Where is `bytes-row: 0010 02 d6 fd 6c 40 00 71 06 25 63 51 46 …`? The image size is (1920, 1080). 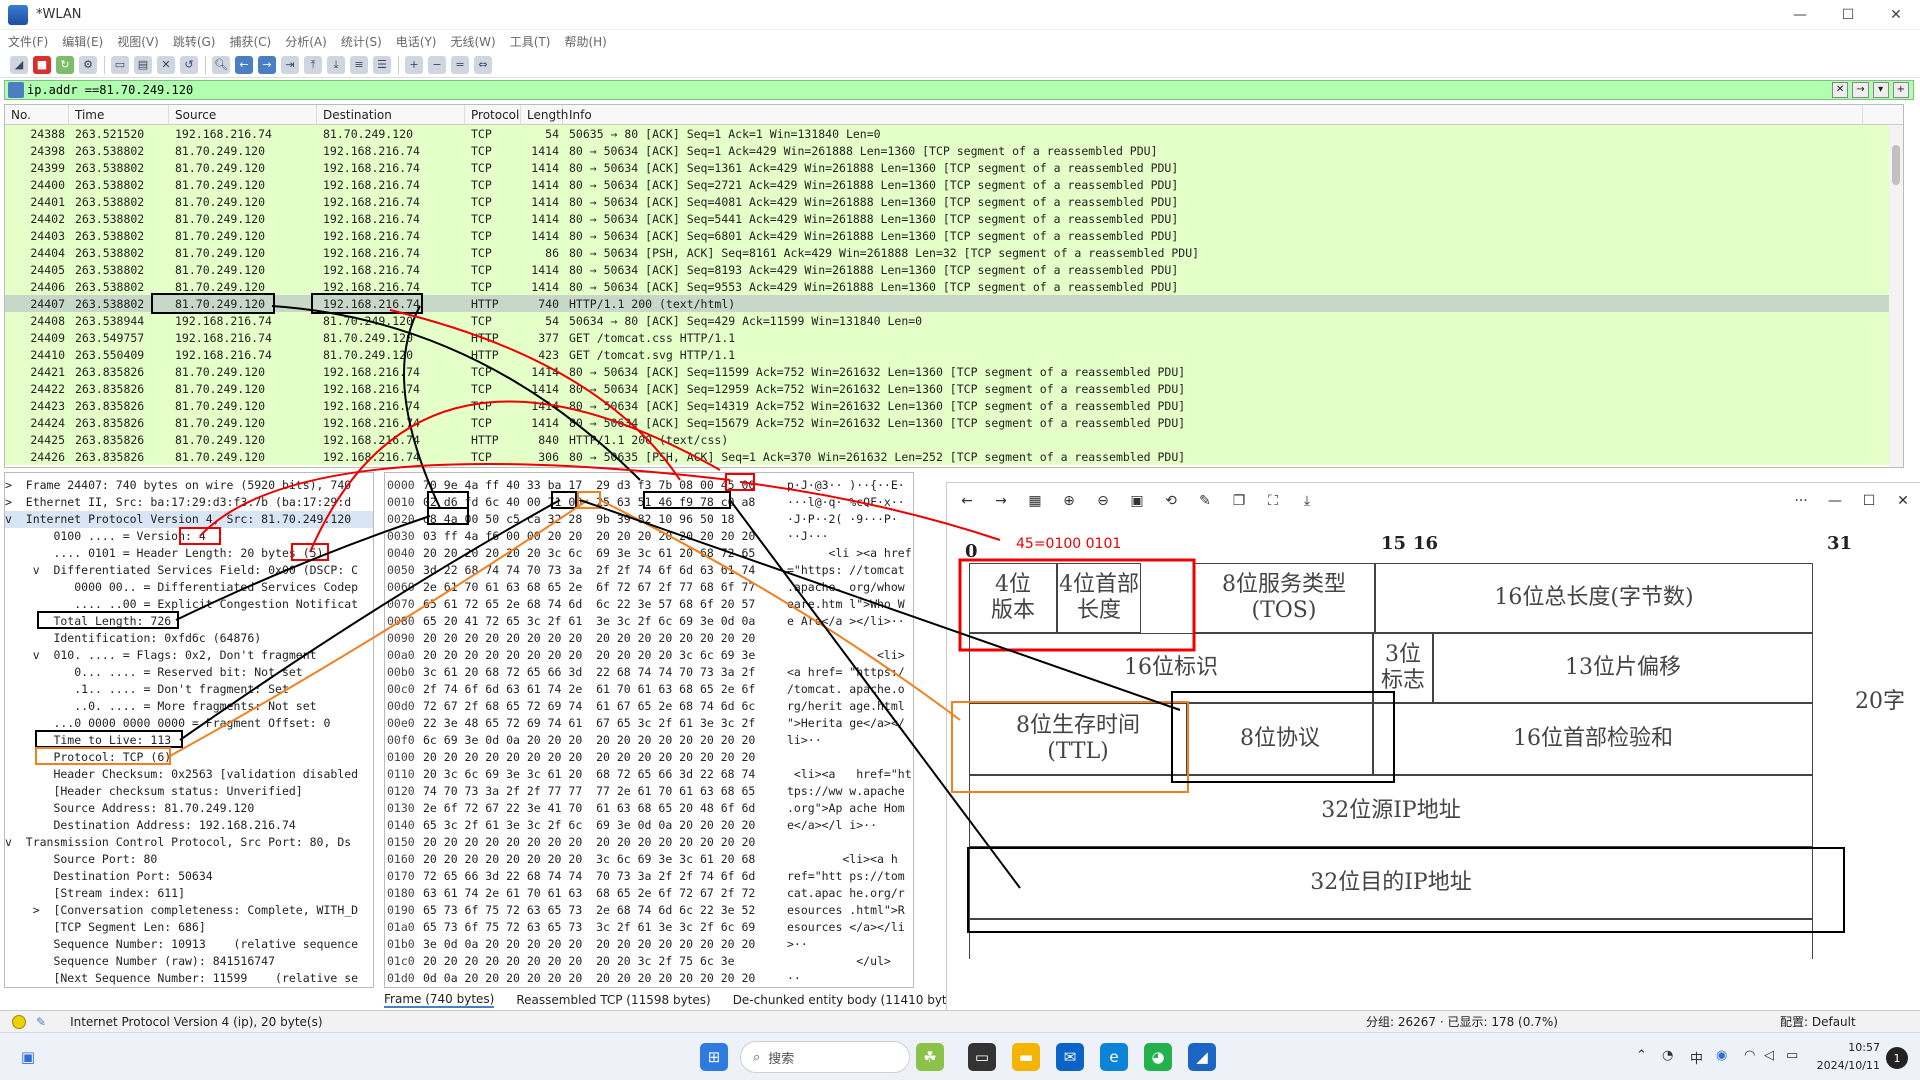
bytes-row: 0010 02 d6 fd 6c 40 00 71 06 25 63 51 46 … is located at coordinates (649, 502).